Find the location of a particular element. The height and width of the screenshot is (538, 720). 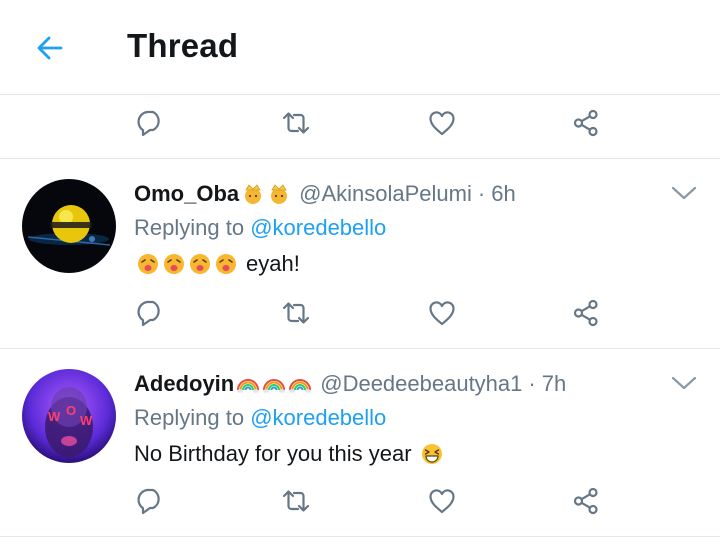

avatar is located at coordinates (69, 226).